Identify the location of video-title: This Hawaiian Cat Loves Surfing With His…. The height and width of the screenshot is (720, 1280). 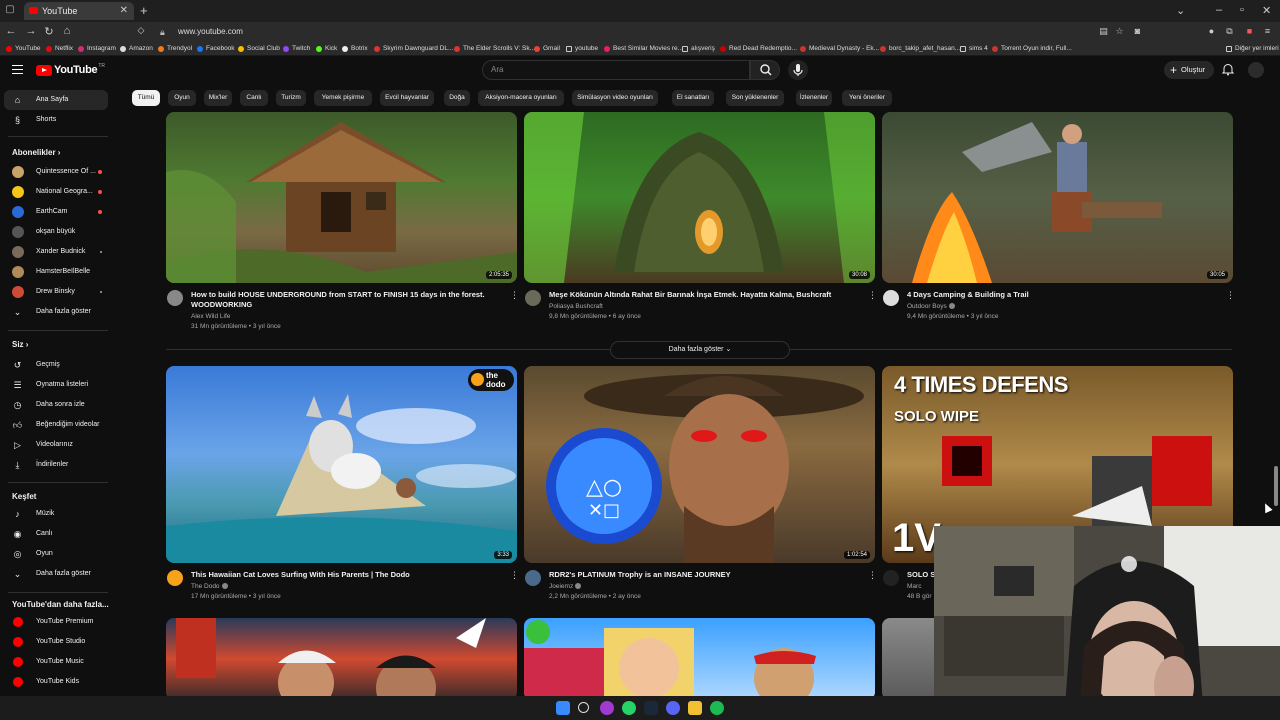
(348, 575).